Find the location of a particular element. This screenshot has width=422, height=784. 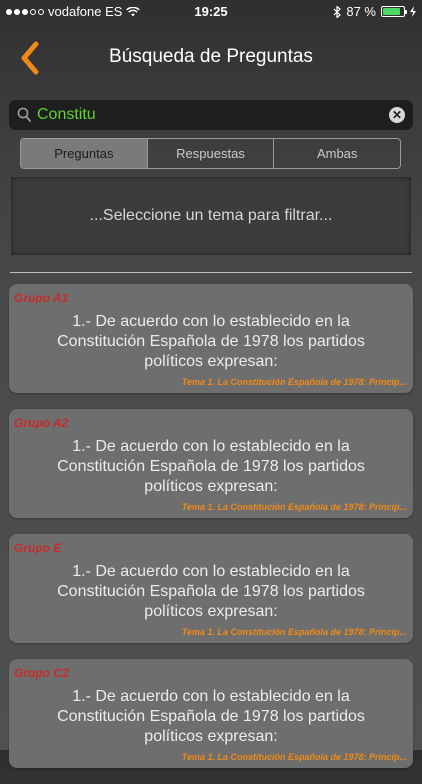

status-right: 87 % is located at coordinates (374, 11).